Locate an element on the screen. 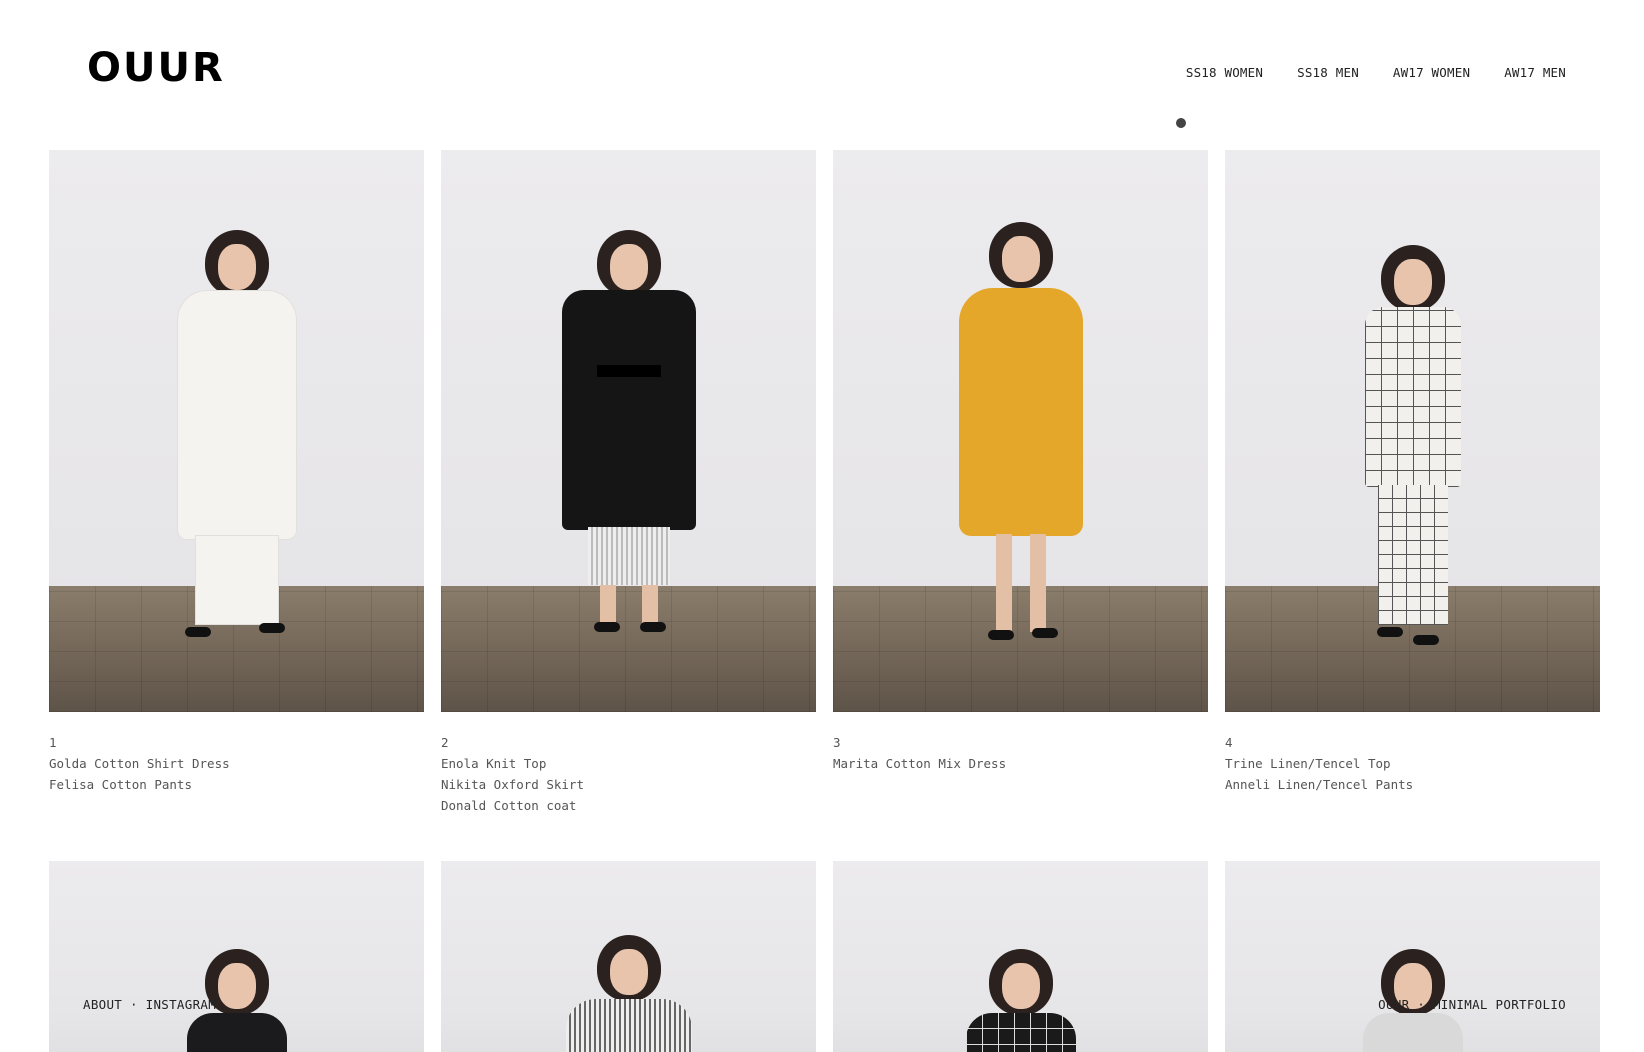  product-item: Golda Cotton Shirt Dress is located at coordinates (236, 763).